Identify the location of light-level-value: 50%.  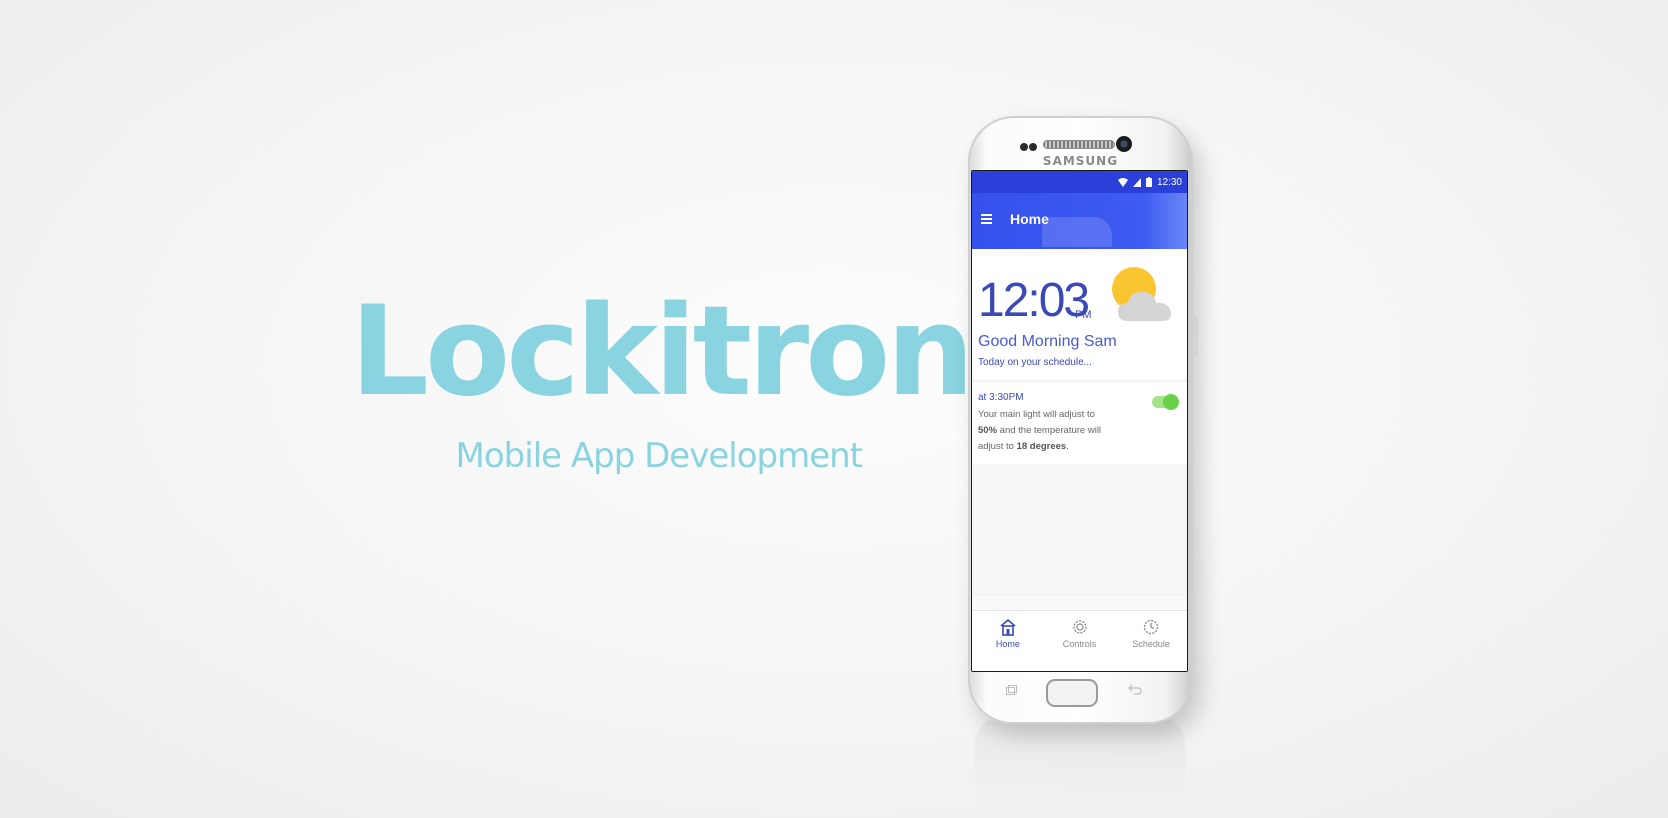
(988, 430).